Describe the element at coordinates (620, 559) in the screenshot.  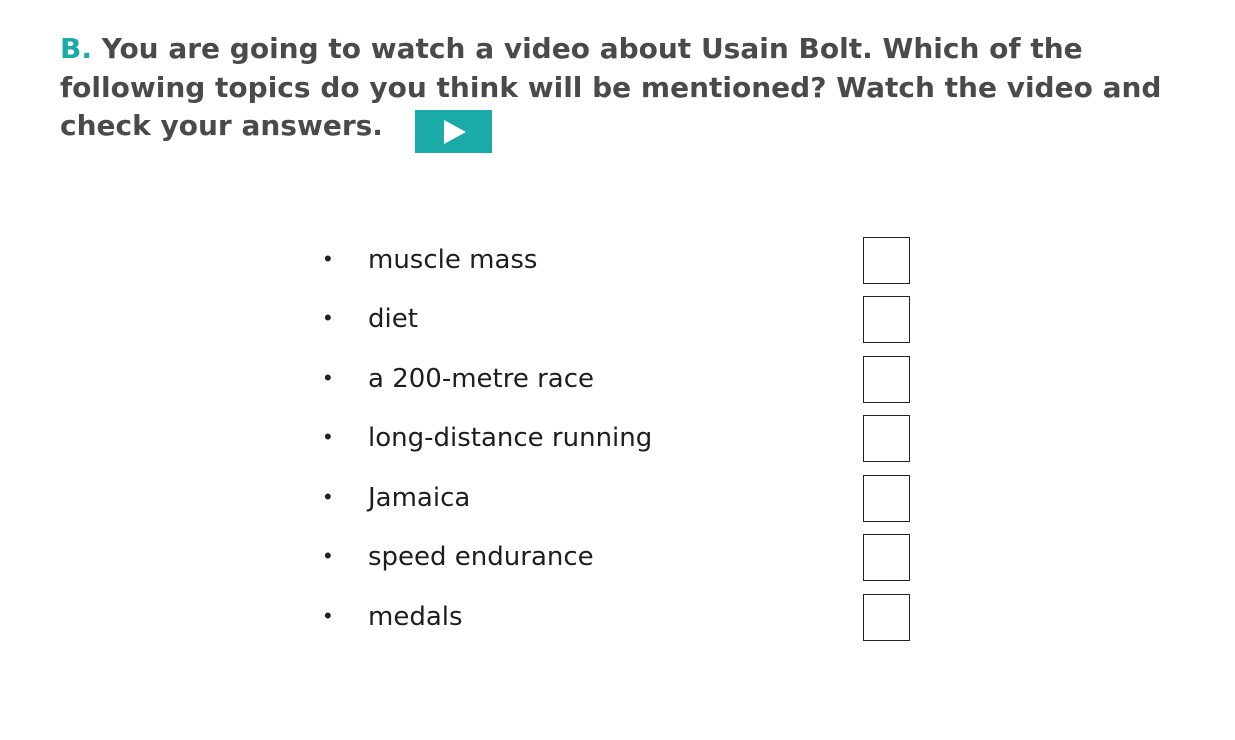
I see `list-item: • speed endurance` at that location.